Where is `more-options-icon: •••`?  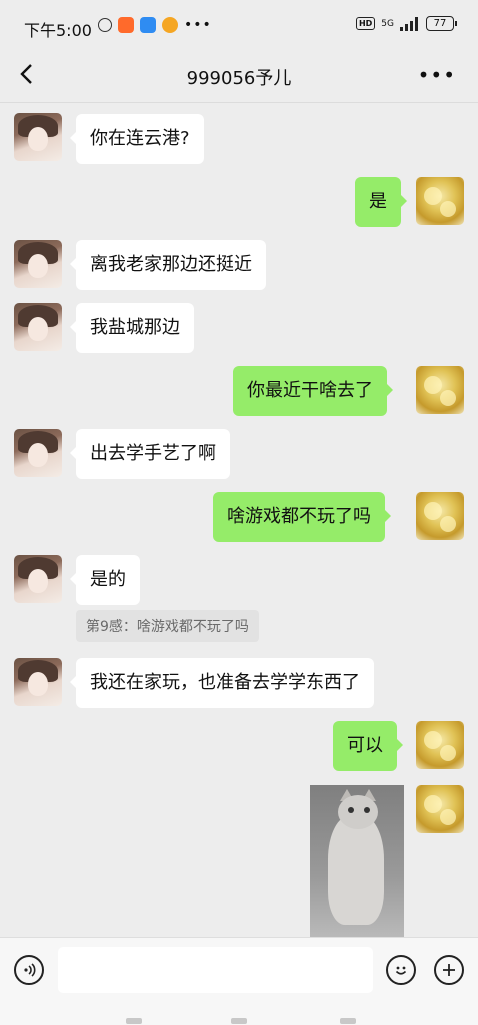
more-options-icon: ••• is located at coordinates (437, 75).